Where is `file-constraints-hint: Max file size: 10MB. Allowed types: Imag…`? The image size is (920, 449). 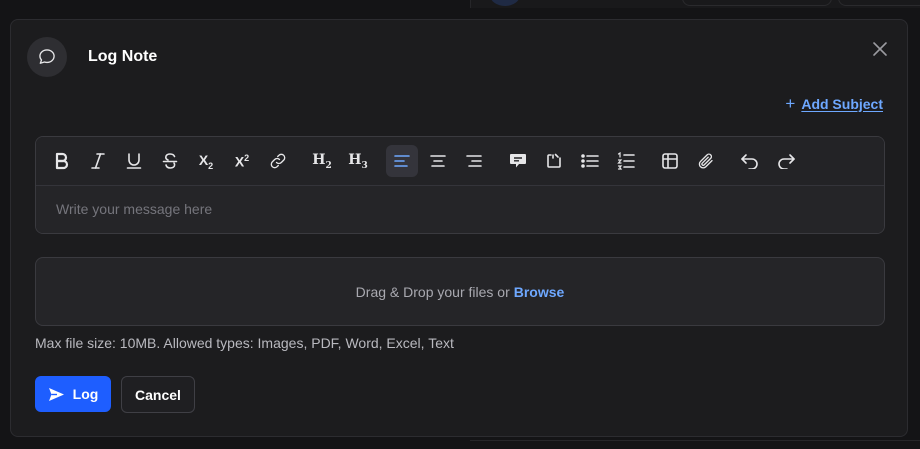
file-constraints-hint: Max file size: 10MB. Allowed types: Imag… is located at coordinates (244, 343).